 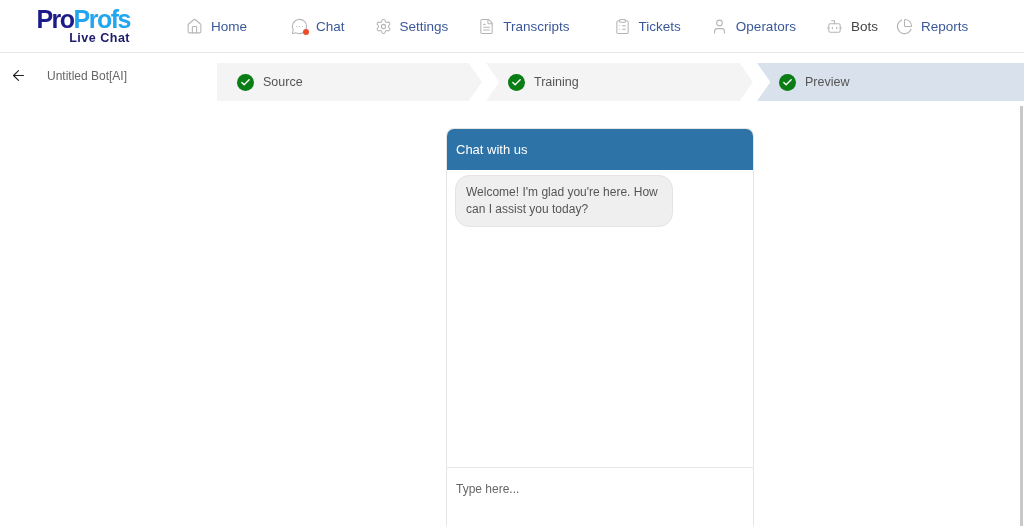 I want to click on wizard-step: Training, so click(x=619, y=82).